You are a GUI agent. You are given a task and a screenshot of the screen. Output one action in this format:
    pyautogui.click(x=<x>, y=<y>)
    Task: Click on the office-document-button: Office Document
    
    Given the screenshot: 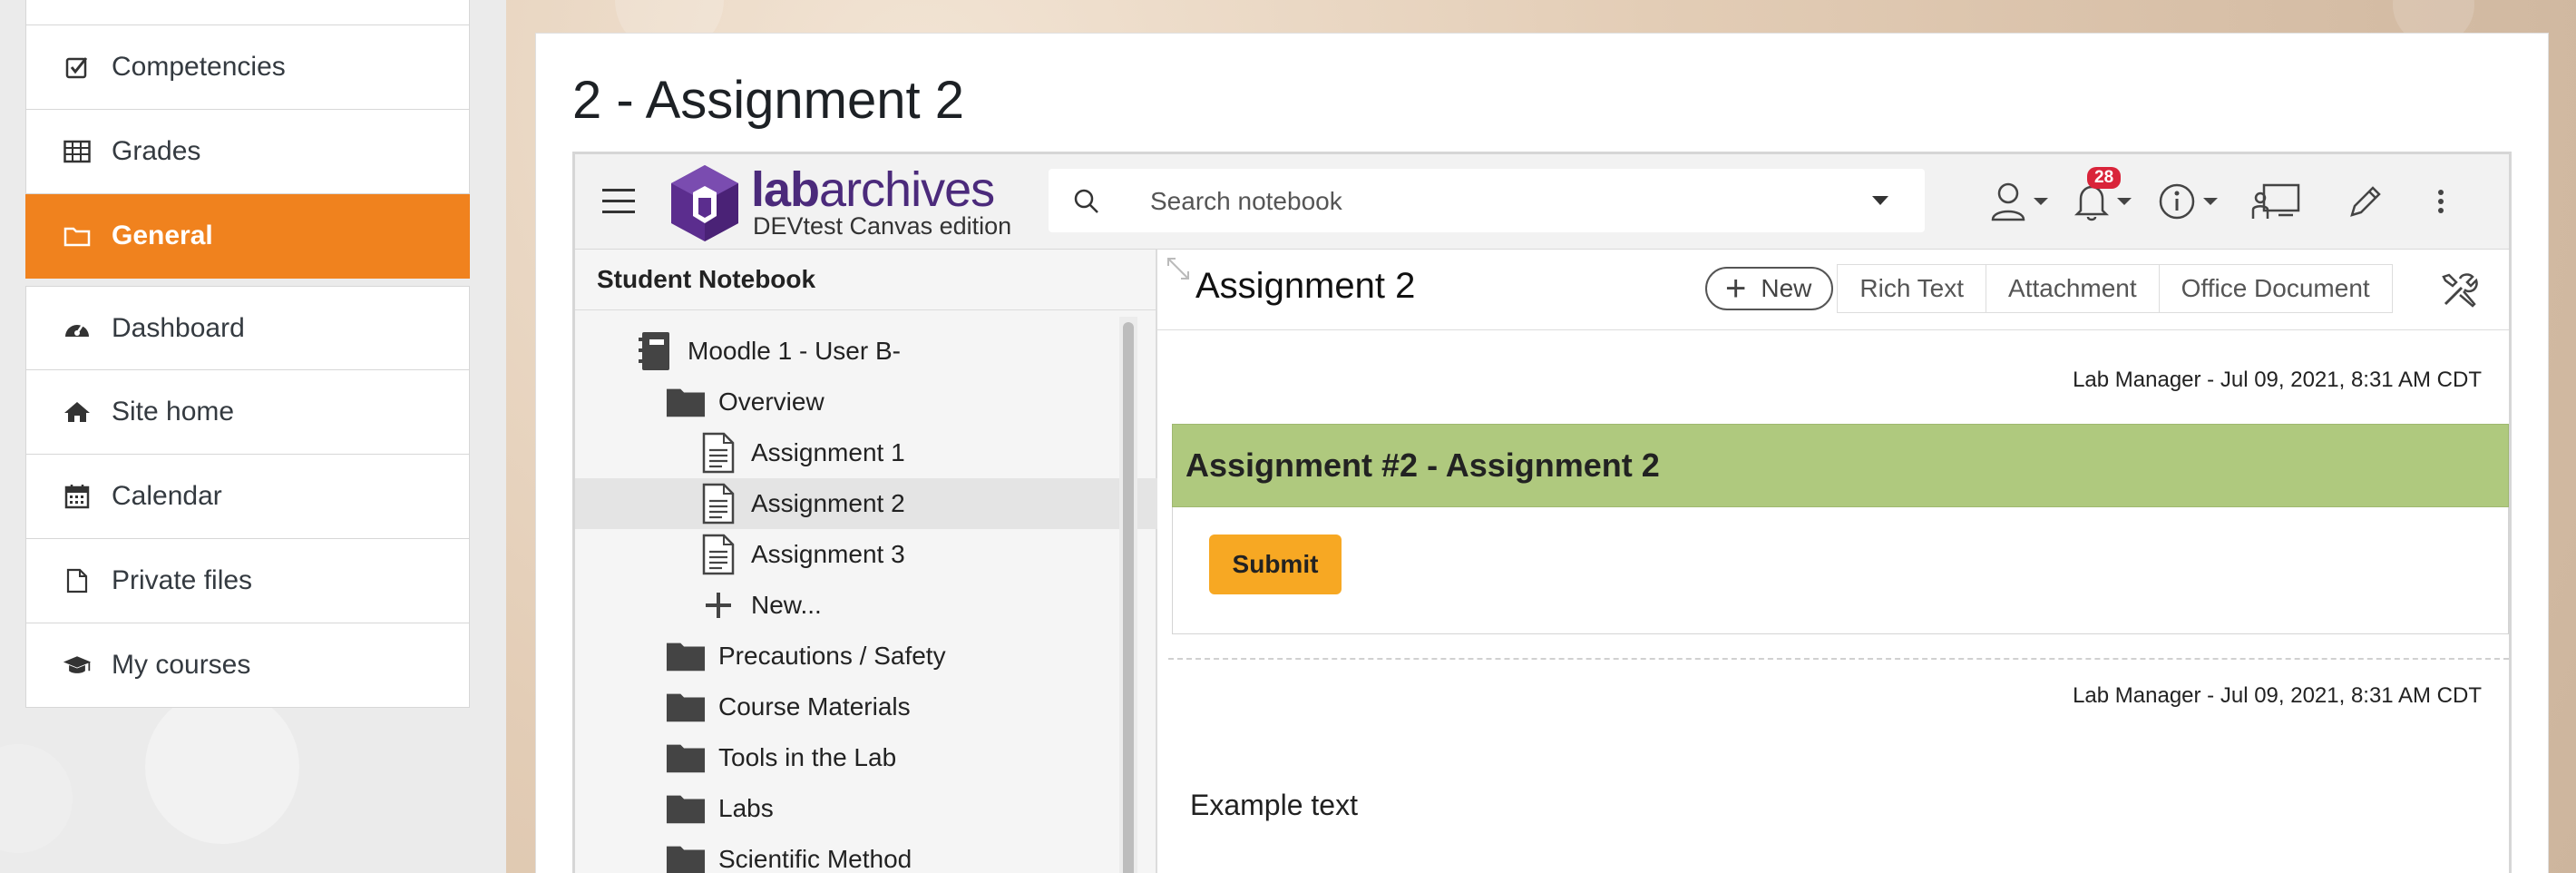 What is the action you would take?
    pyautogui.click(x=2276, y=289)
    